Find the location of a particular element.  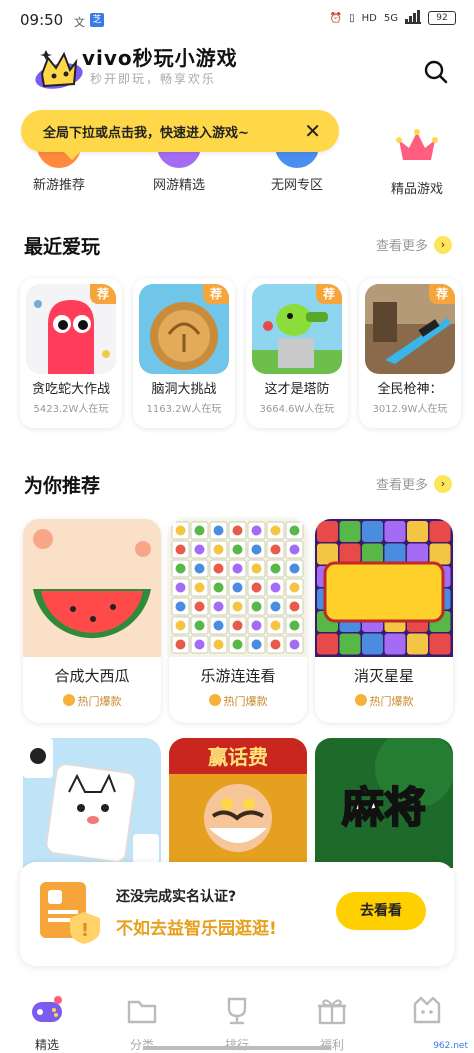

game-icon-popstar is located at coordinates (384, 588).